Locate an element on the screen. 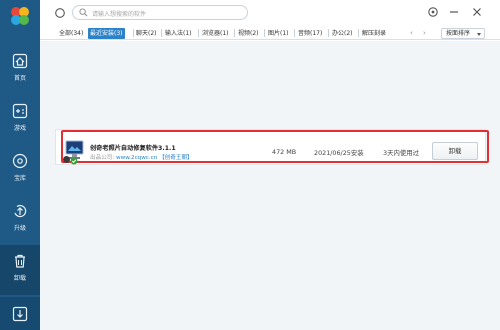 This screenshot has width=500, height=330. sidebar-item-label: 宝库 is located at coordinates (19, 178).